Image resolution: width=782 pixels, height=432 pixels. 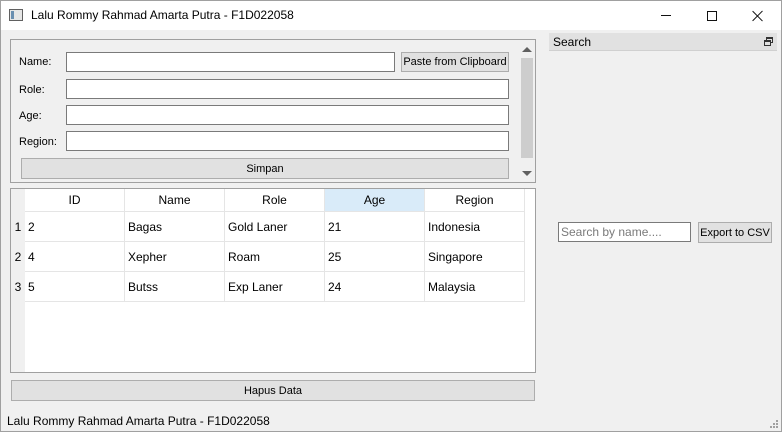 What do you see at coordinates (572, 42) in the screenshot?
I see `dock-title-label: Search` at bounding box center [572, 42].